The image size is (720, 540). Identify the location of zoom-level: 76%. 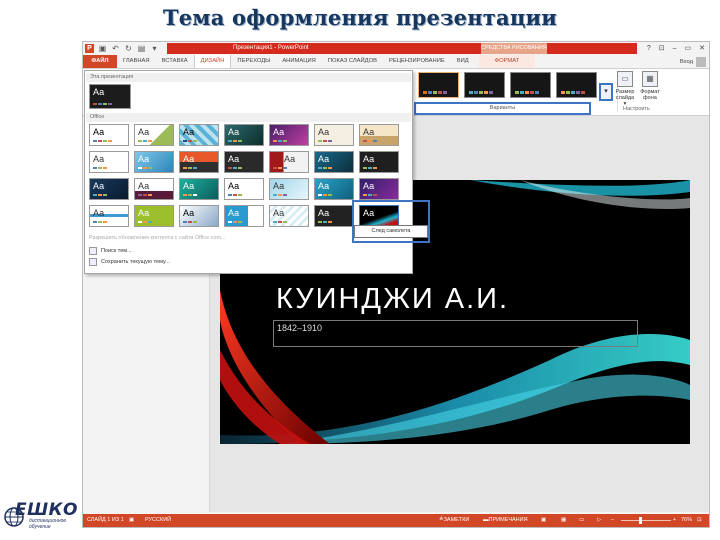
(686, 520).